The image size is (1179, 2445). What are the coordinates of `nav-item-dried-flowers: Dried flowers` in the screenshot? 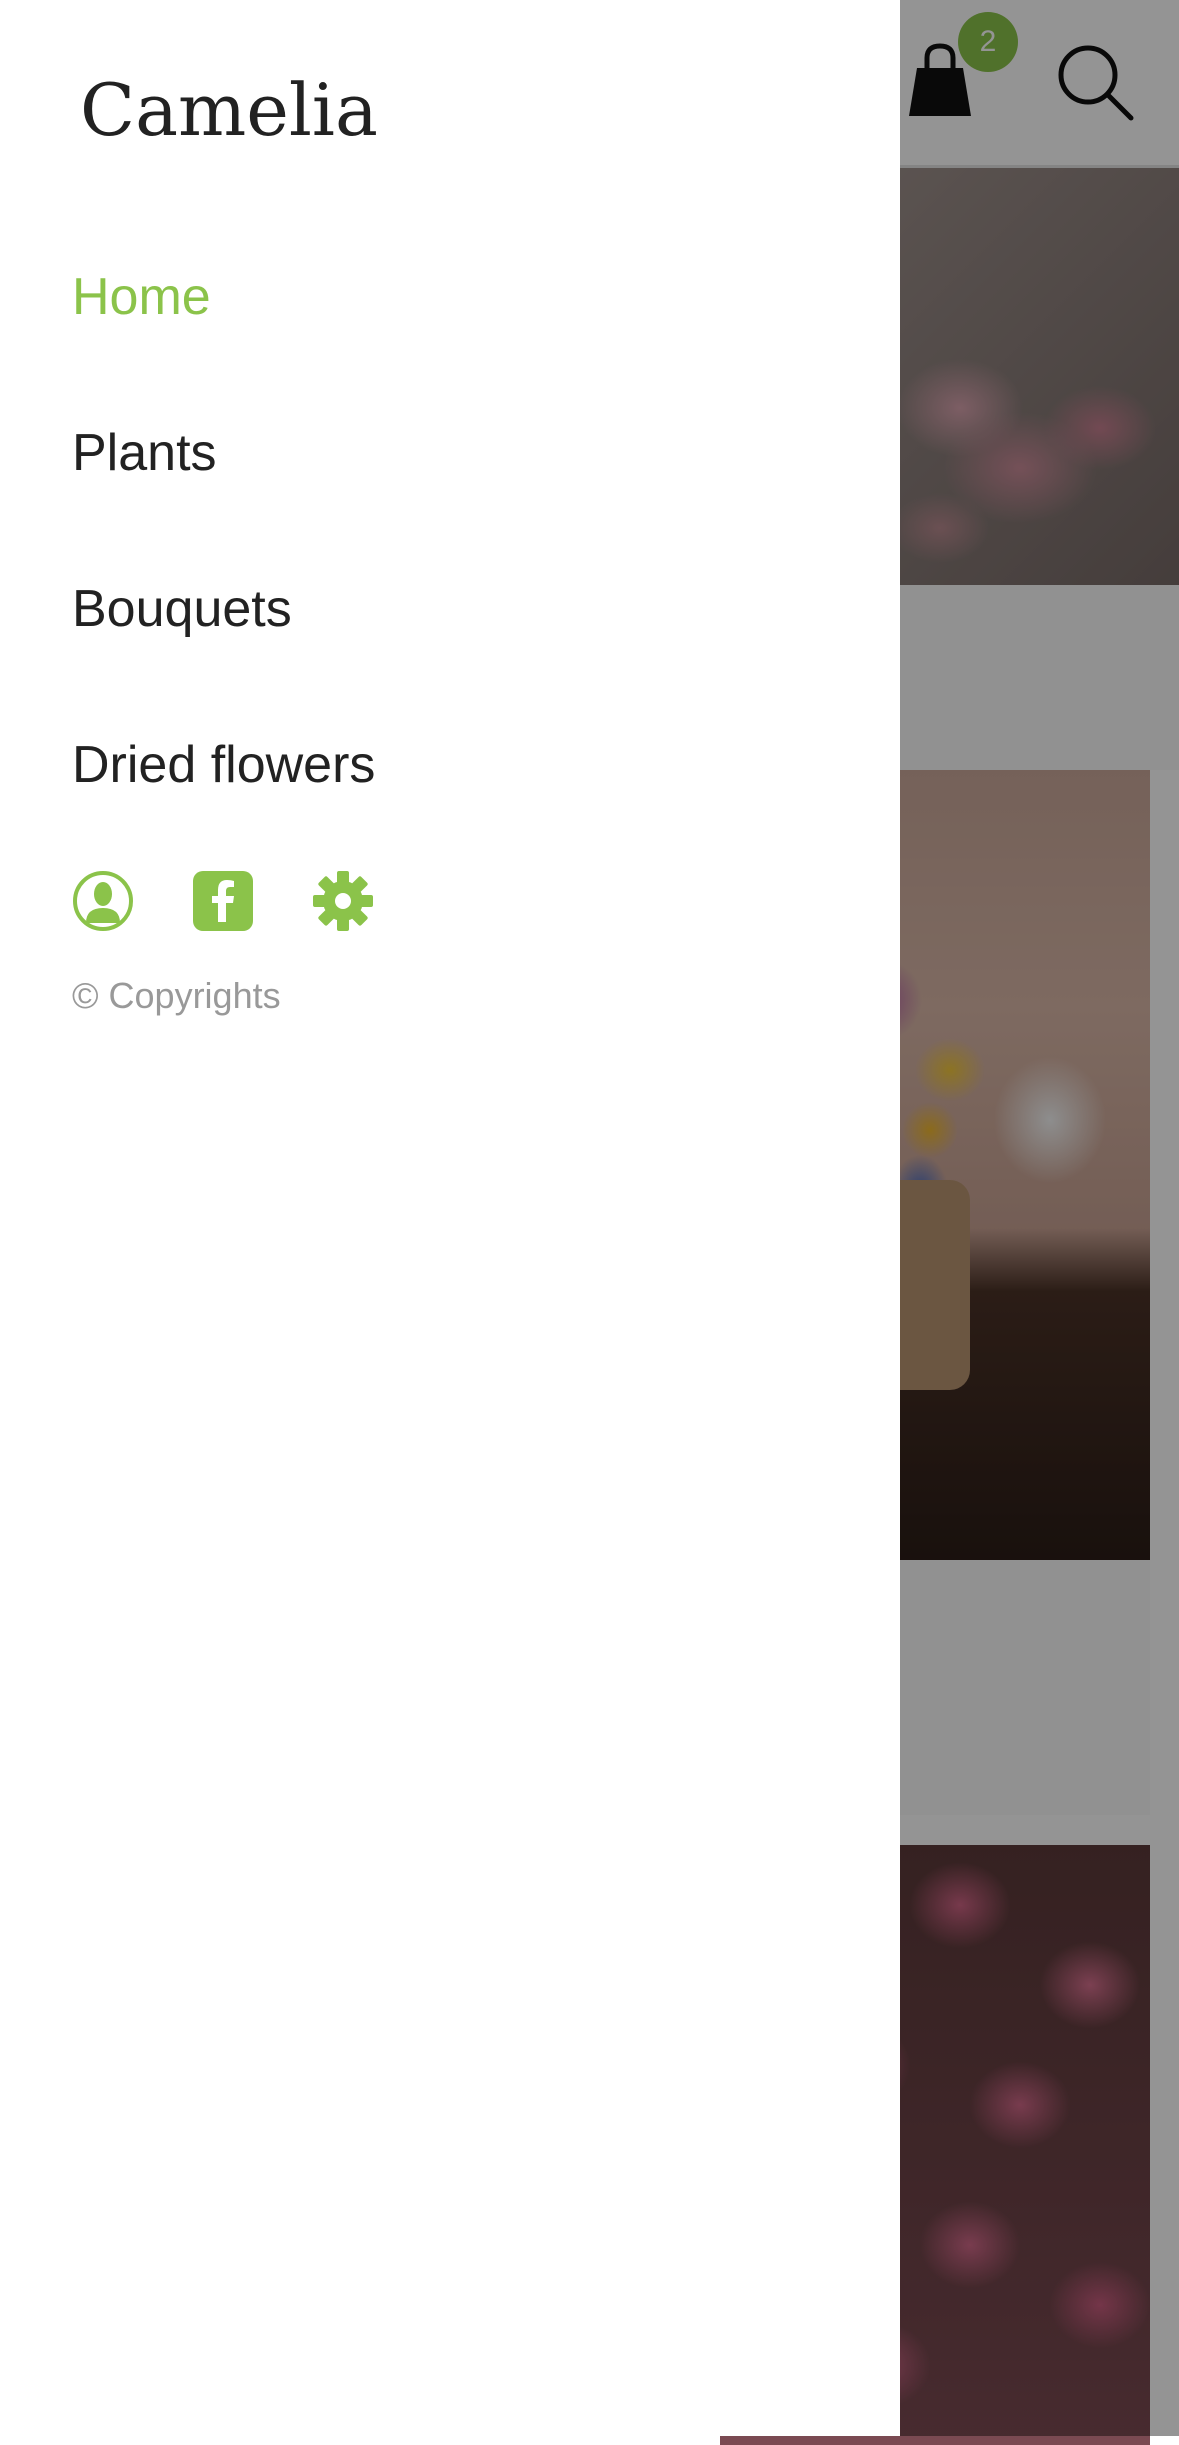 It's located at (223, 806).